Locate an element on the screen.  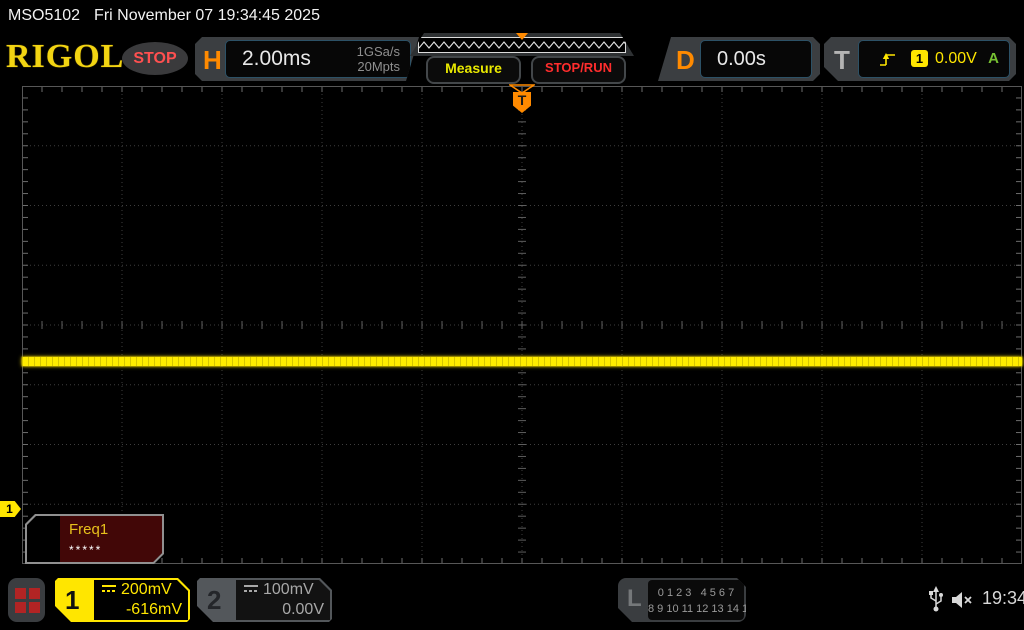
logic-channels-block: L 0 1 2 3 4 5 6 78 9 10 11 12 13 14 15 is located at coordinates (682, 600).